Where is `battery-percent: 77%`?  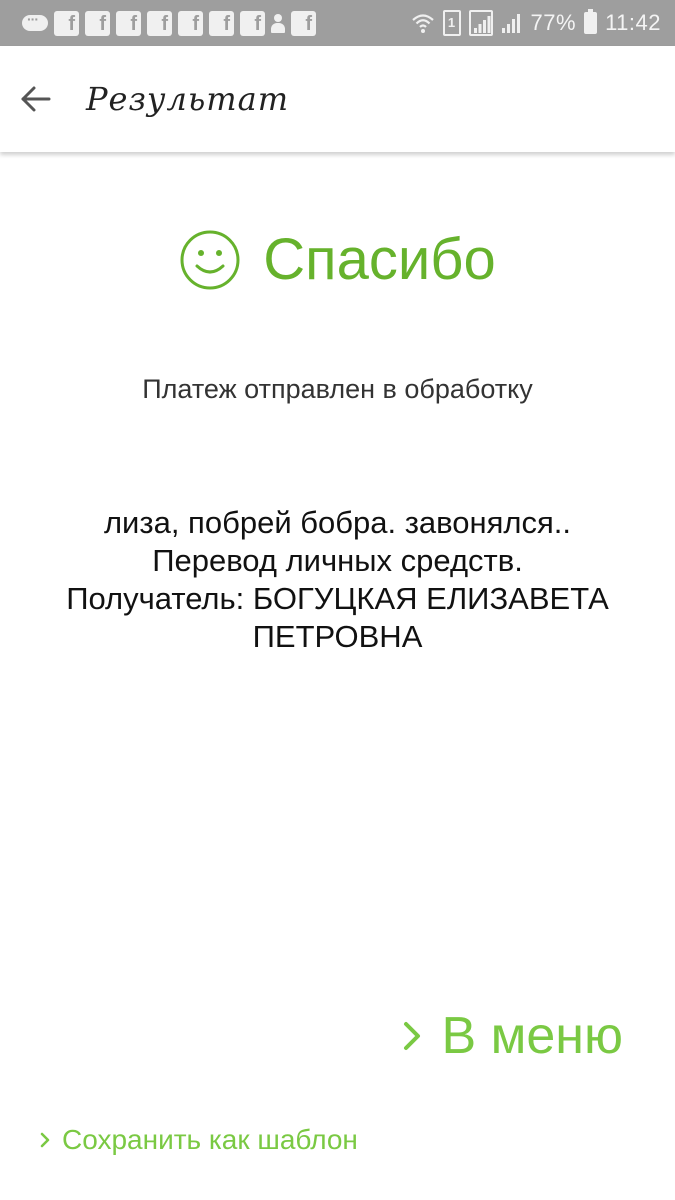
battery-percent: 77% is located at coordinates (553, 22).